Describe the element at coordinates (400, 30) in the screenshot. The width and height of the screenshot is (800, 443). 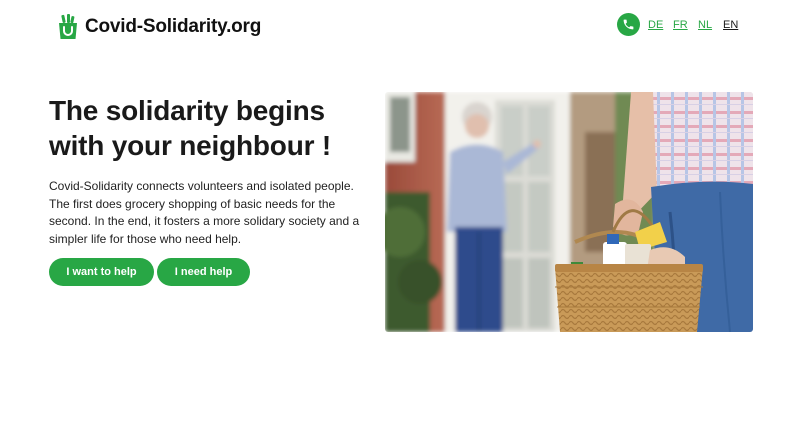
I see `site-header: Covid-Solidarity.org DE FR NL EN` at that location.